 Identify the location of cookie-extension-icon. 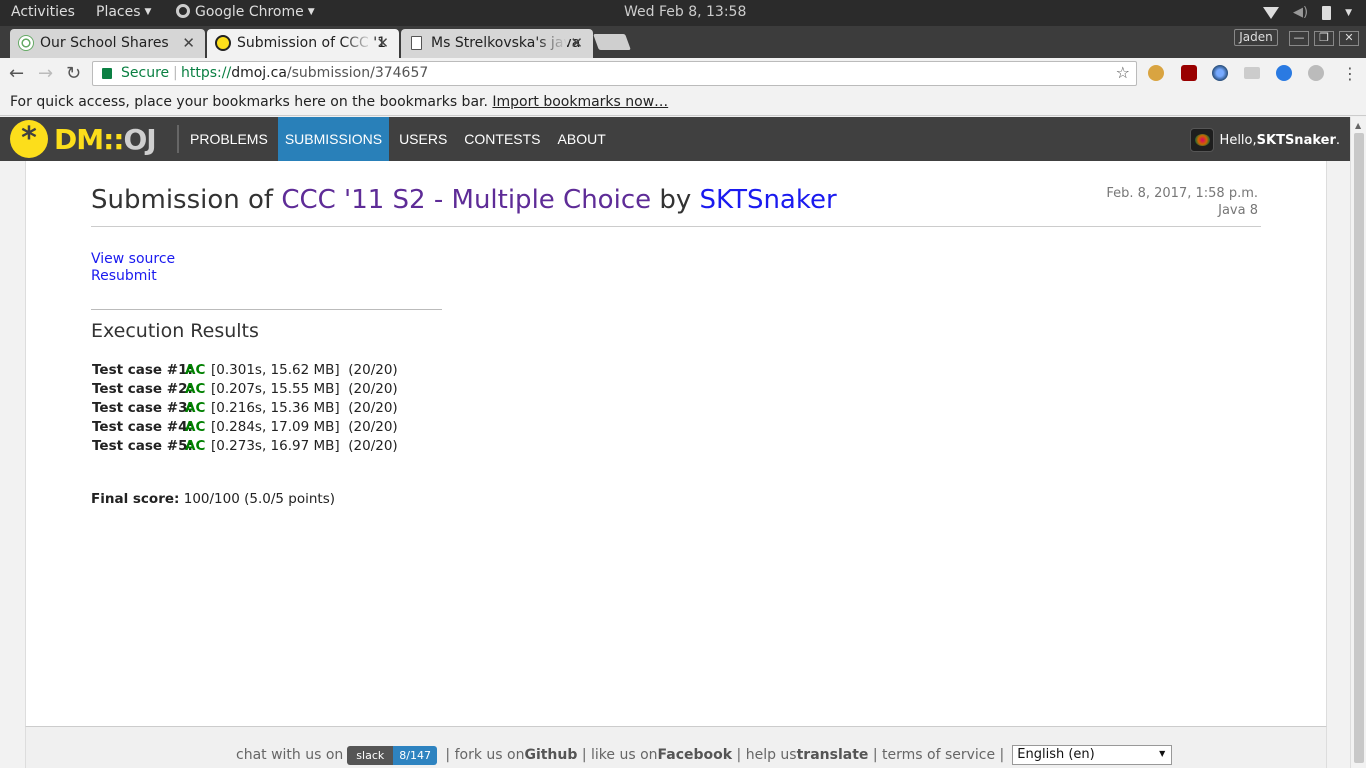
(1156, 73).